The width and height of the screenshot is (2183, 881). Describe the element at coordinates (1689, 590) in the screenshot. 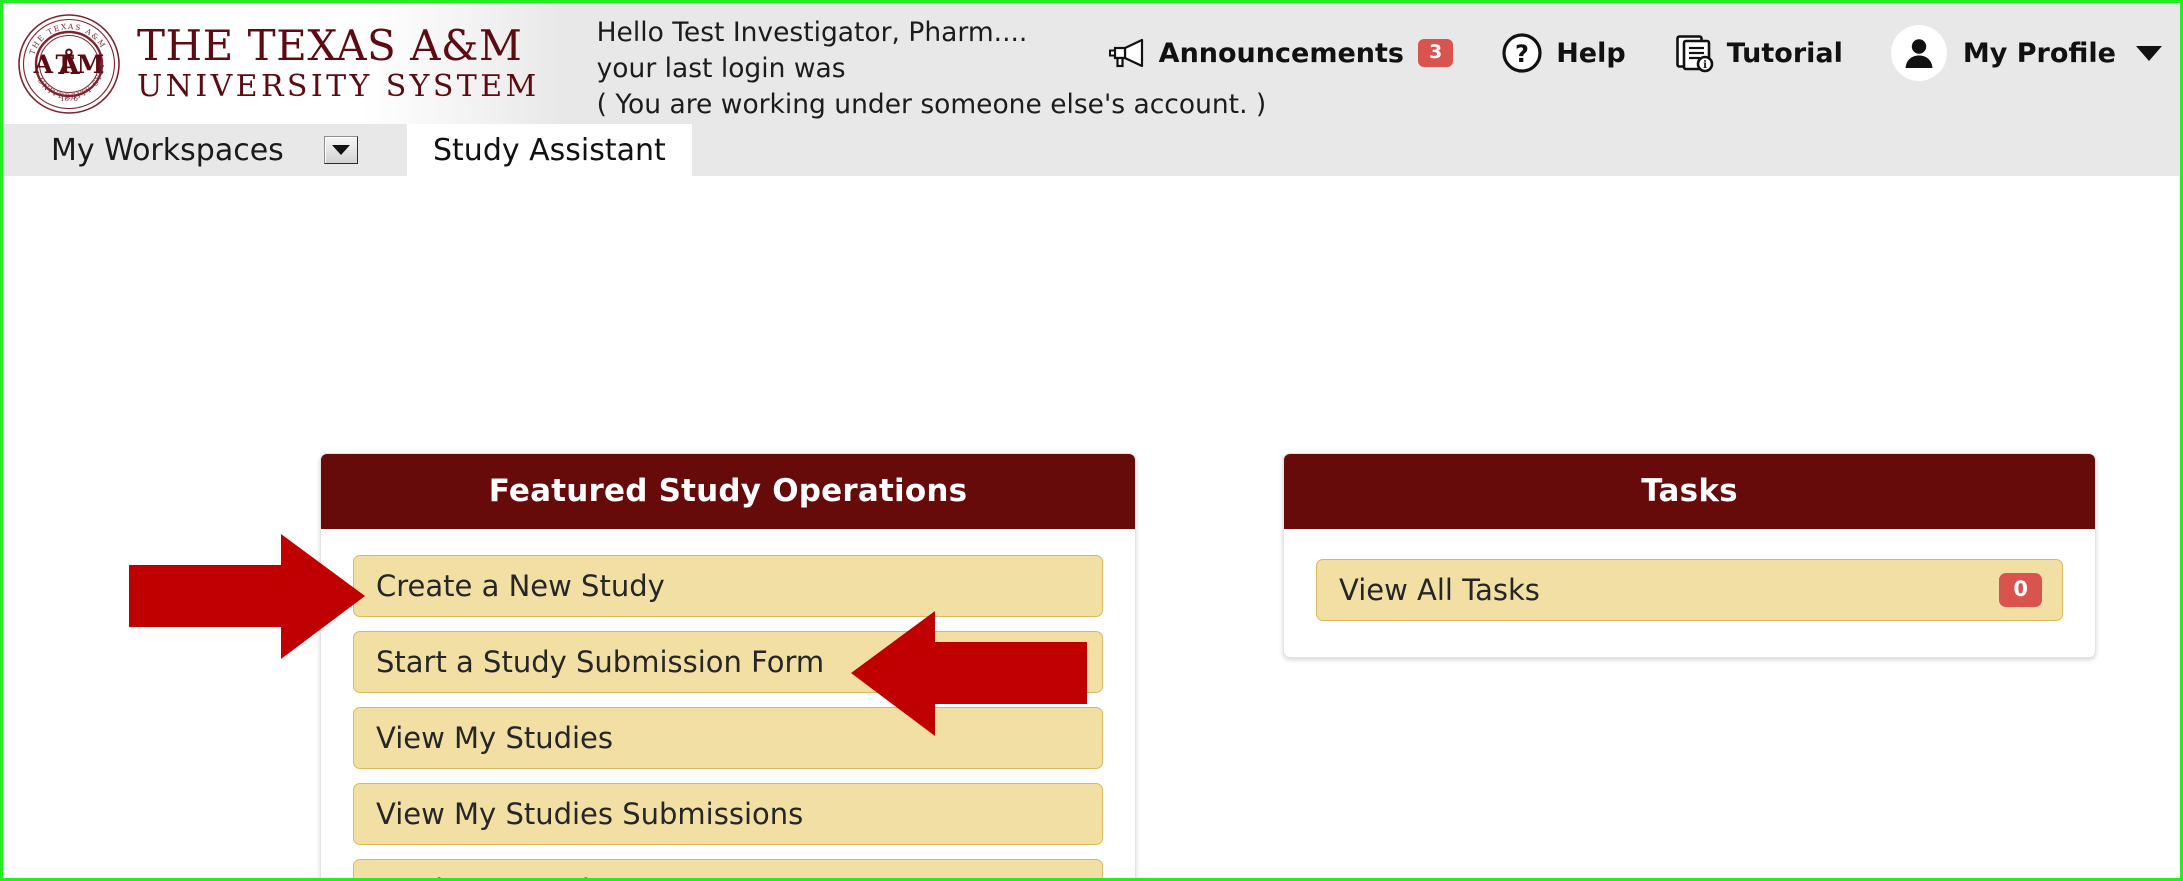

I see `view-all-tasks-button: View All Tasks 0` at that location.